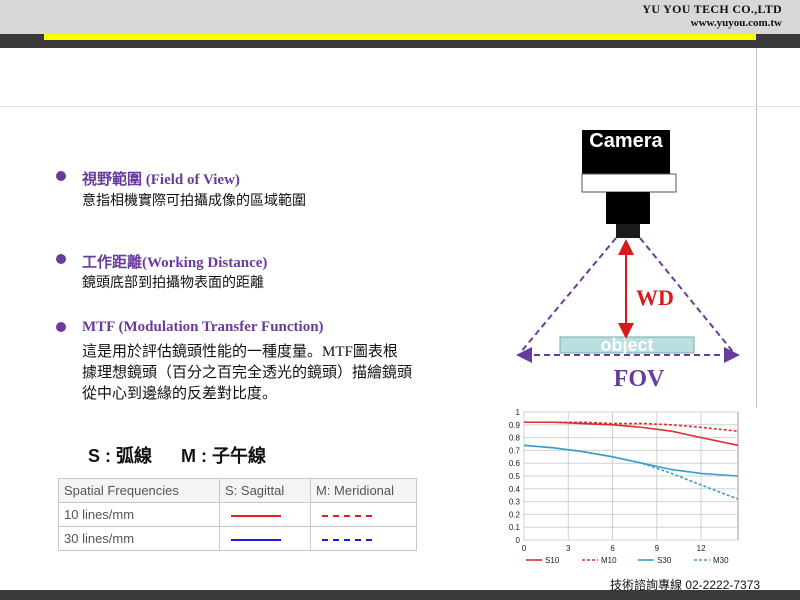 This screenshot has width=800, height=600. What do you see at coordinates (628, 261) in the screenshot?
I see `fov-wd-diagram: Camera object WD FOV` at bounding box center [628, 261].